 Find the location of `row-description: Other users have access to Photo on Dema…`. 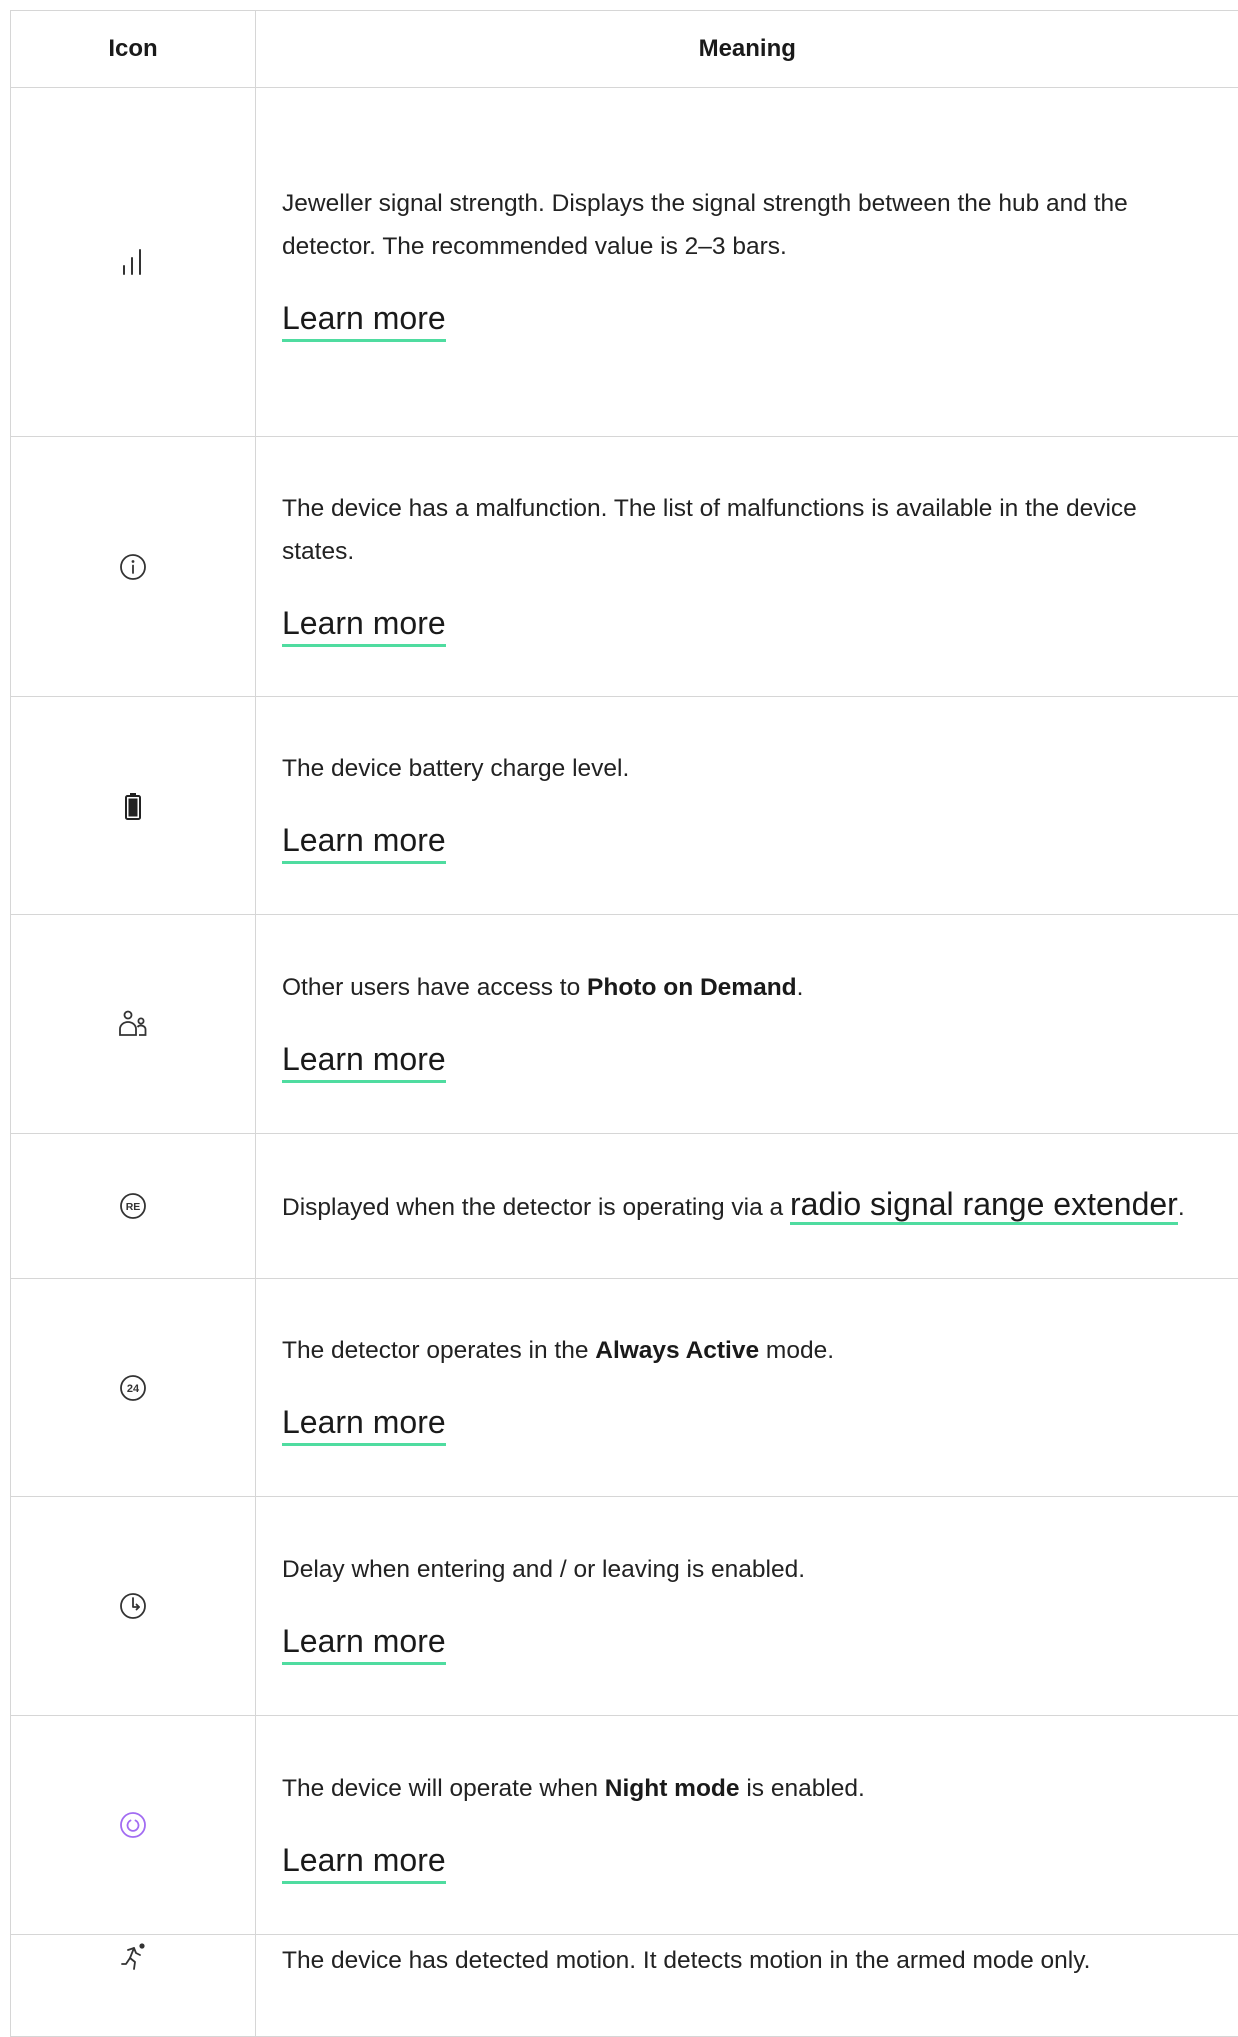

row-description: Other users have access to Photo on Dema… is located at coordinates (747, 987).